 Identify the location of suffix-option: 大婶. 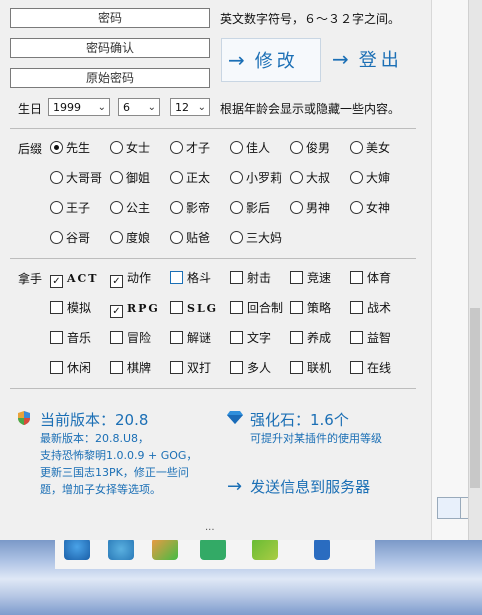
(370, 178).